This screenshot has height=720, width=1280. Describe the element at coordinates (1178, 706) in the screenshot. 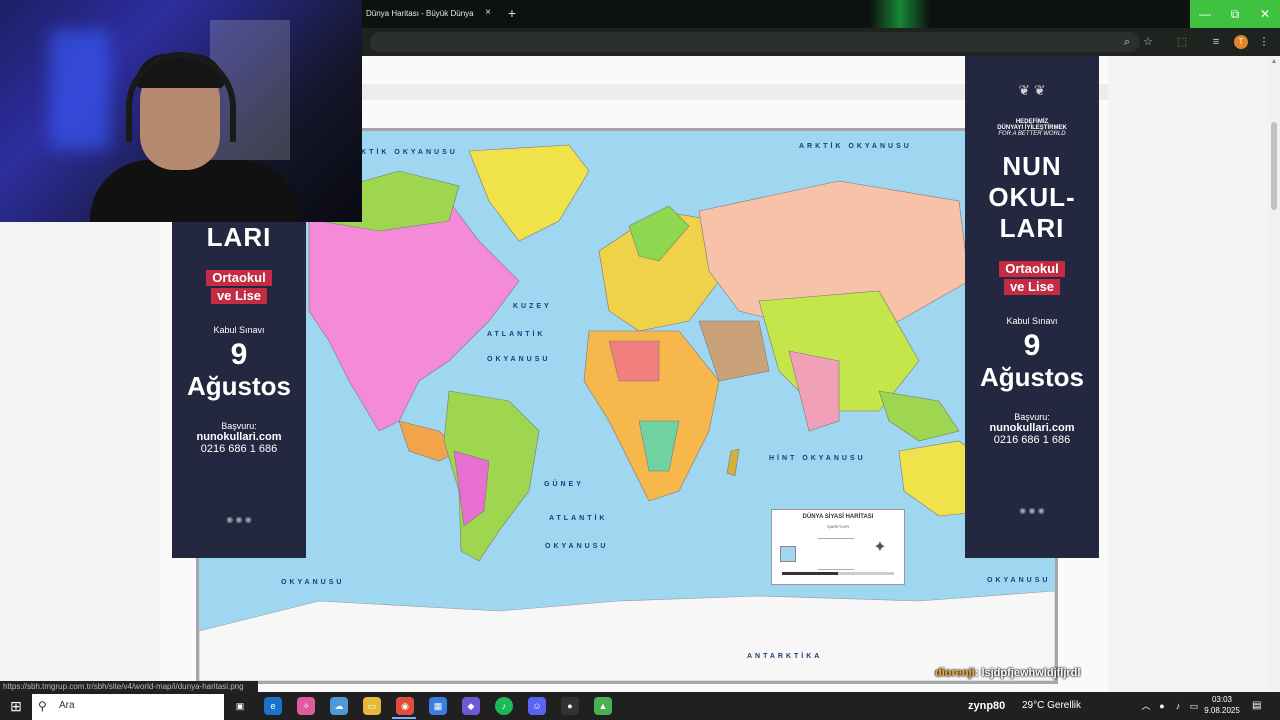

I see `volume-icon: ♪` at that location.